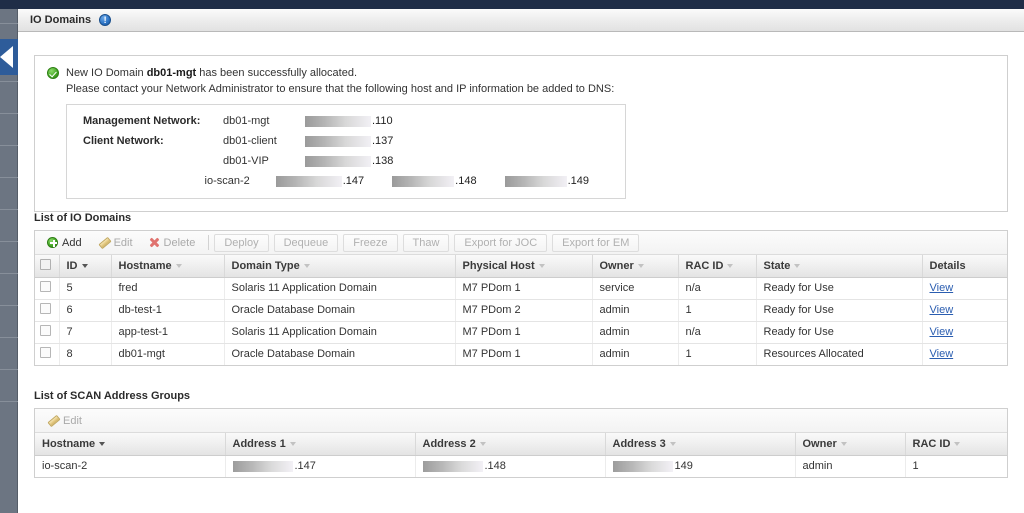  Describe the element at coordinates (52, 242) in the screenshot. I see `add-circle-icon` at that location.